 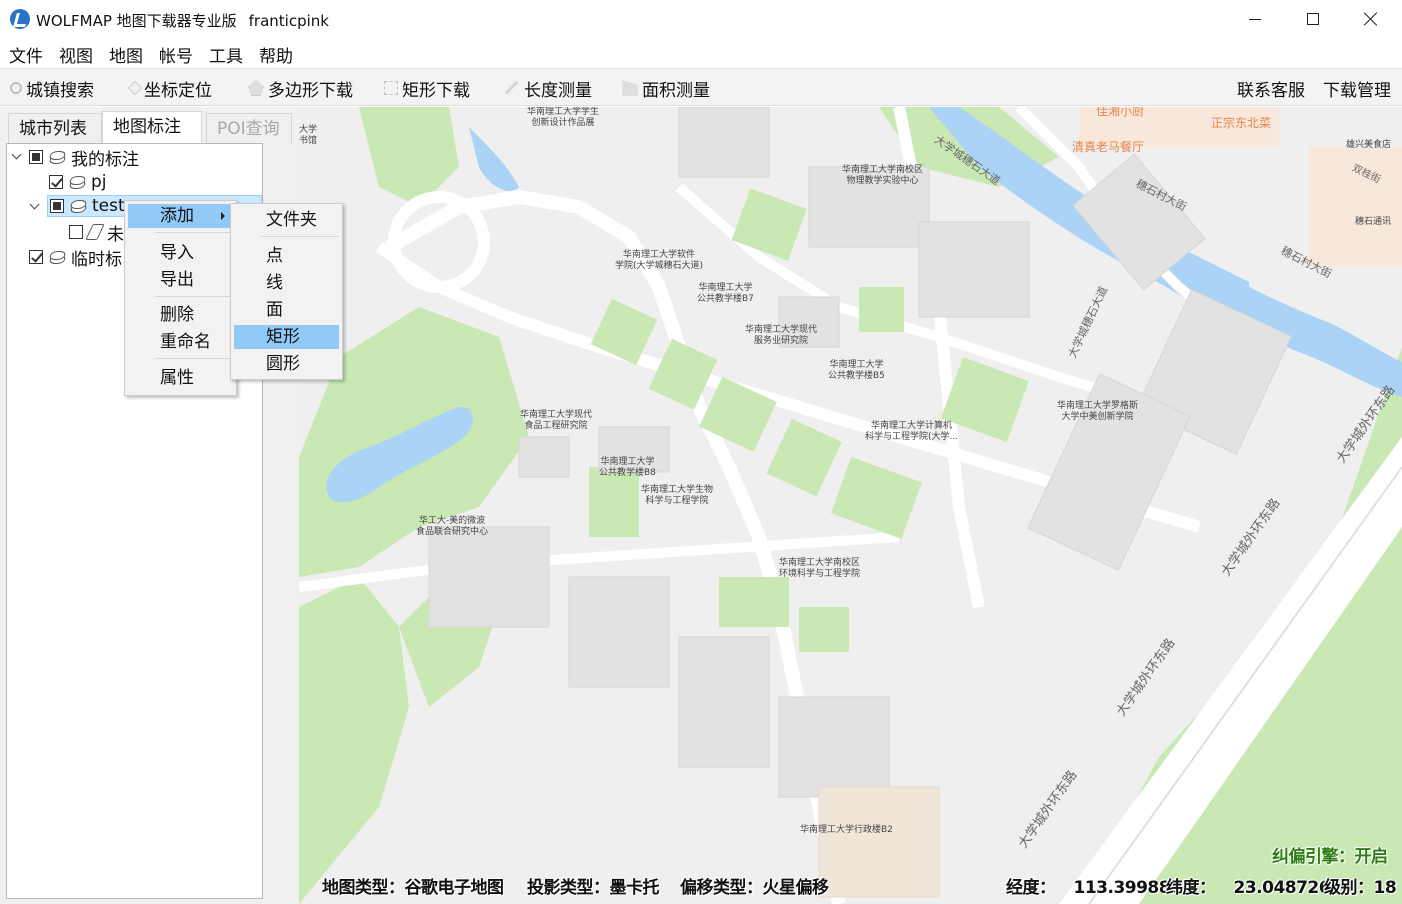 I want to click on maximize-icon, so click(x=1313, y=19).